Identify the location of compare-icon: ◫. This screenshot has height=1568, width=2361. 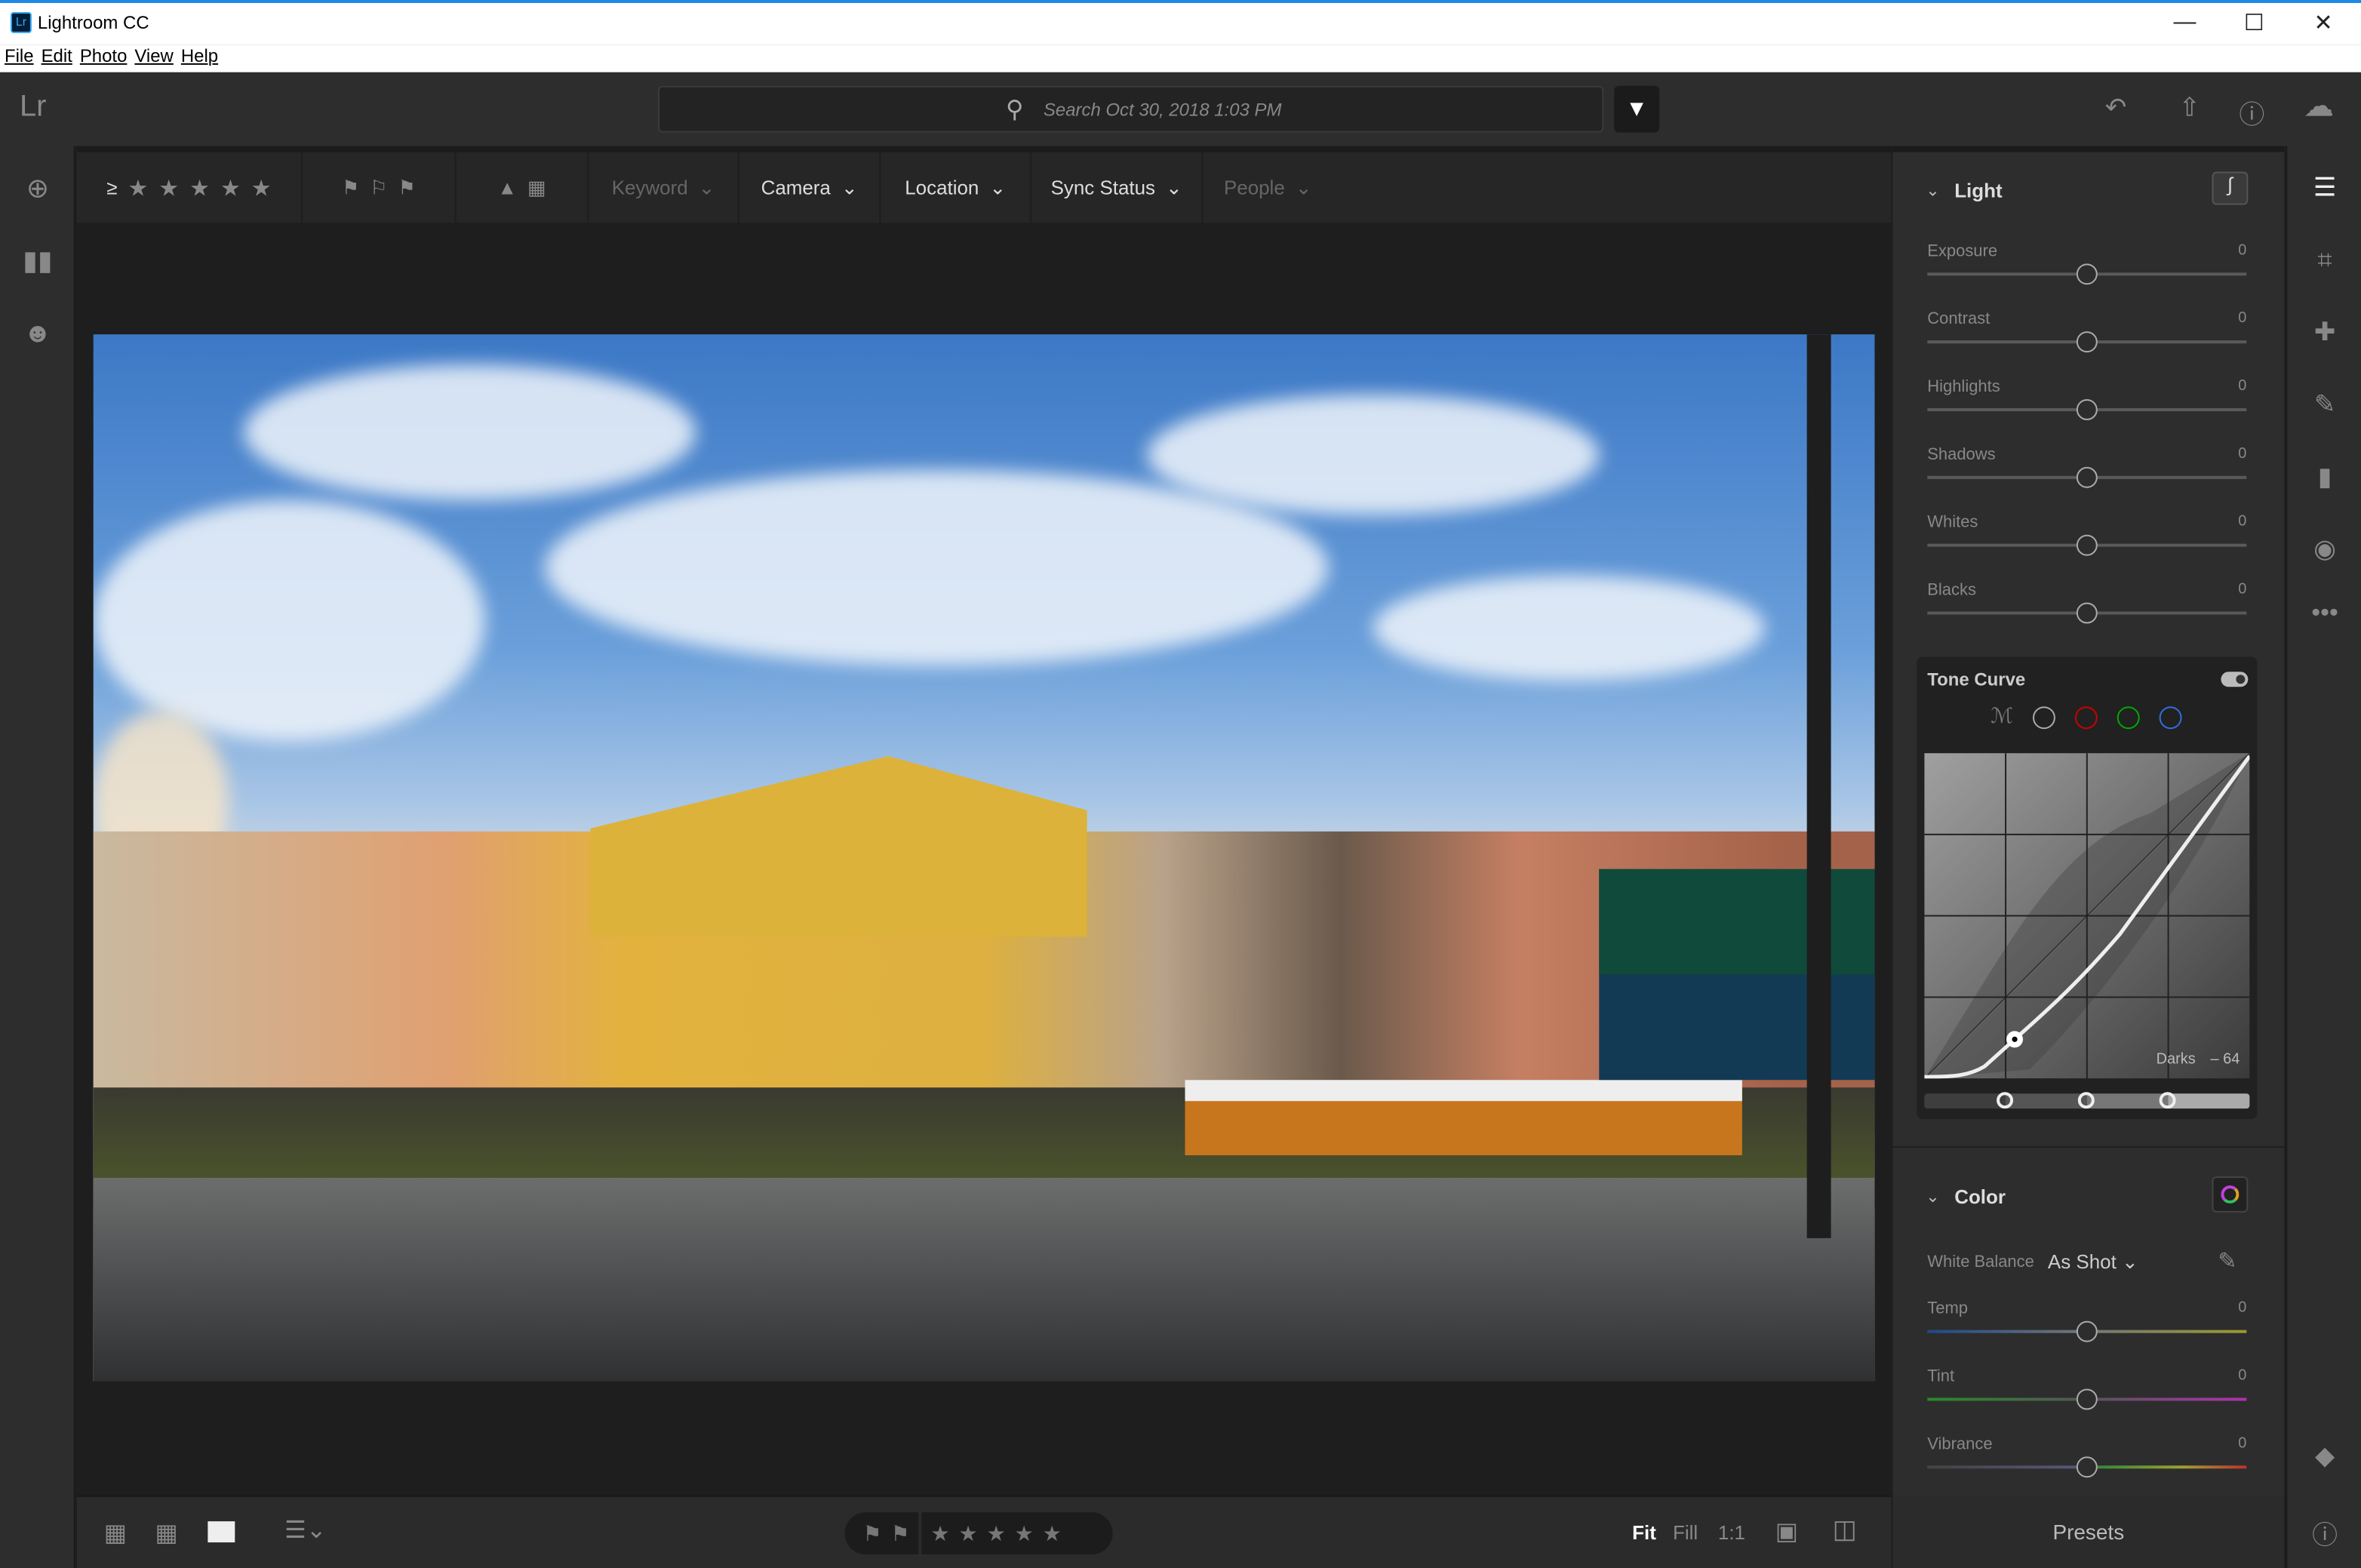
(1845, 1530).